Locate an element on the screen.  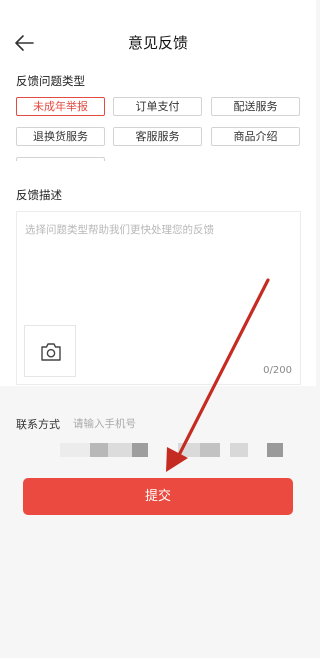
chip-delivery-service: 配送服务 is located at coordinates (255, 106).